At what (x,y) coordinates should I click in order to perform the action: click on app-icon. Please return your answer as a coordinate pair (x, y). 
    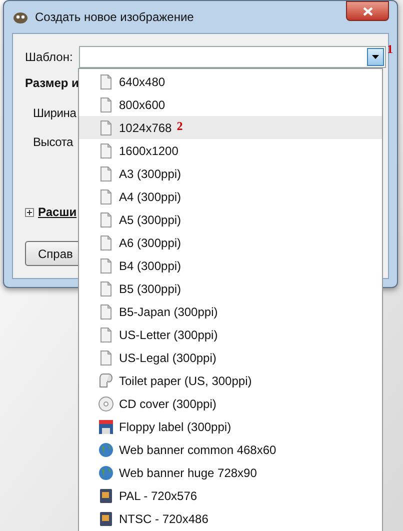
    Looking at the image, I should click on (20, 17).